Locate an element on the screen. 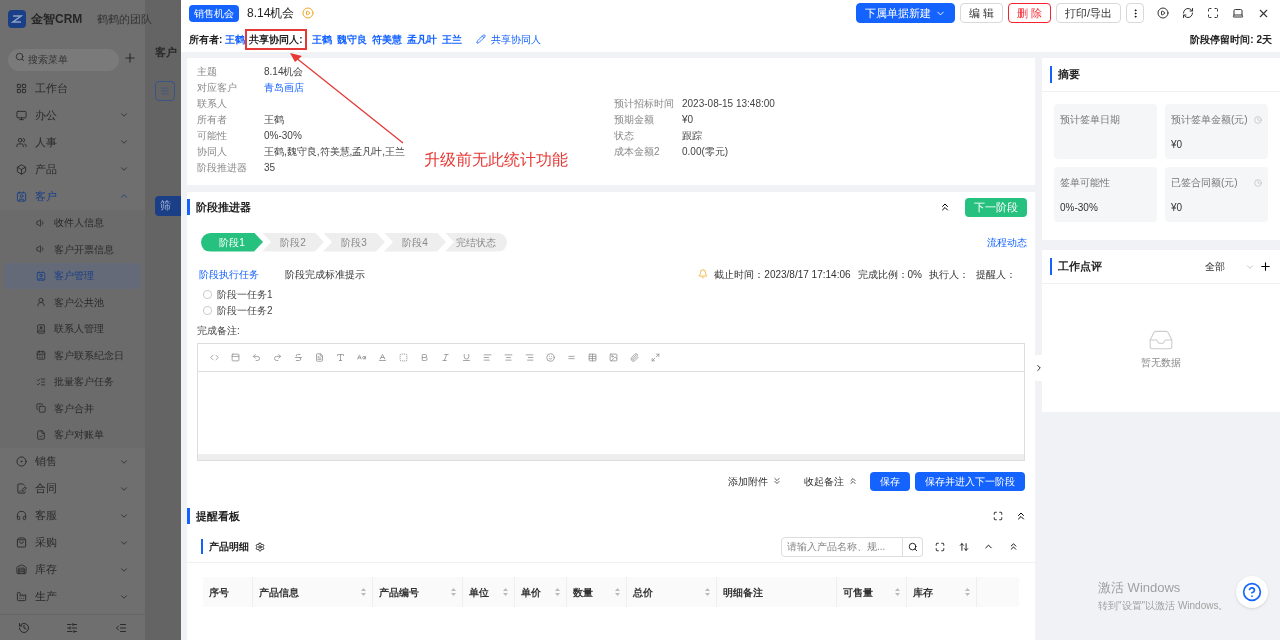 Image resolution: width=1280 pixels, height=640 pixels. shared-person-name: 王鹤 is located at coordinates (321, 39).